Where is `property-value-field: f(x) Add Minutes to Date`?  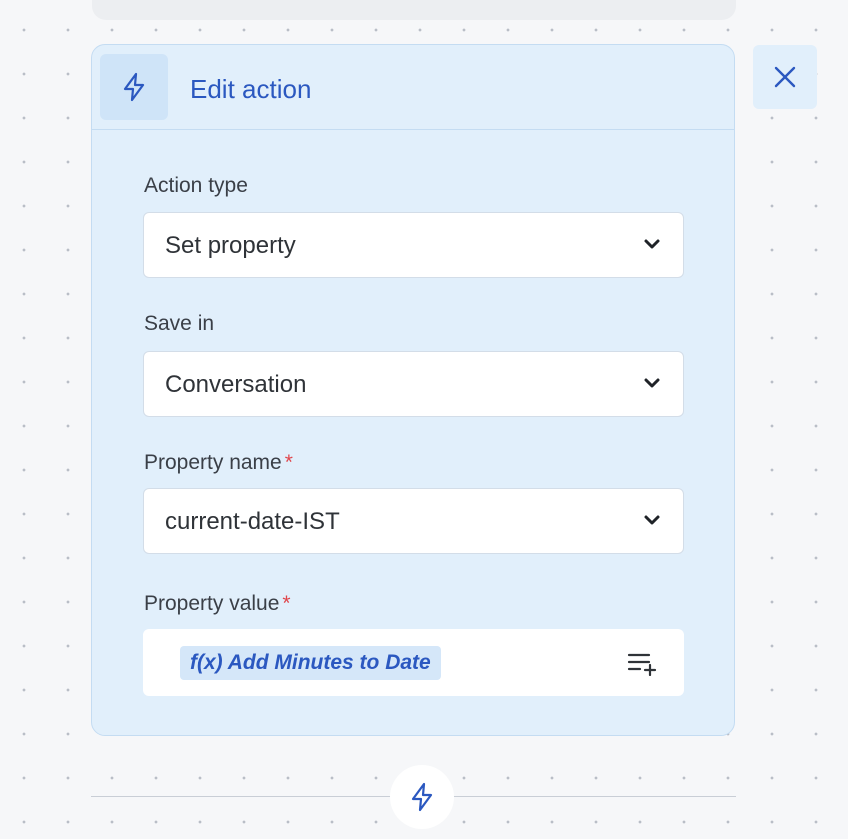
property-value-field: f(x) Add Minutes to Date is located at coordinates (413, 662).